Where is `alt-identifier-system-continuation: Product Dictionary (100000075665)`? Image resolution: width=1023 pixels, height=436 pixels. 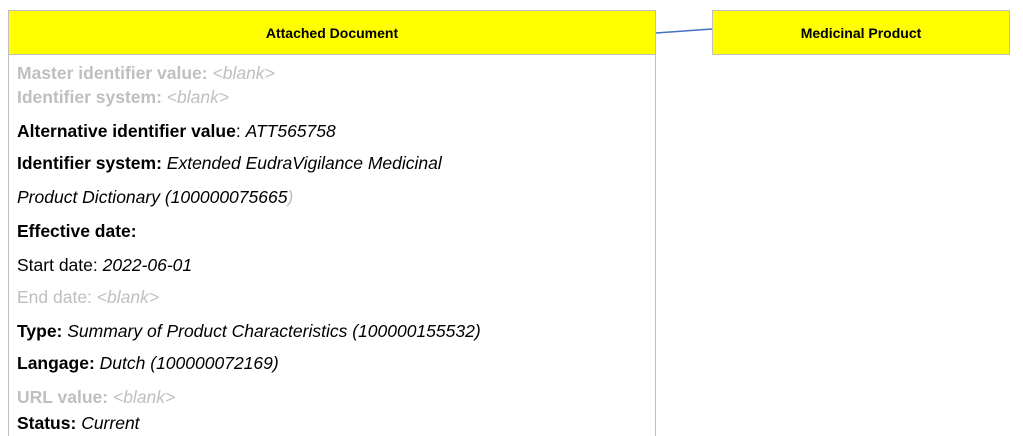 alt-identifier-system-continuation: Product Dictionary (100000075665) is located at coordinates (155, 197).